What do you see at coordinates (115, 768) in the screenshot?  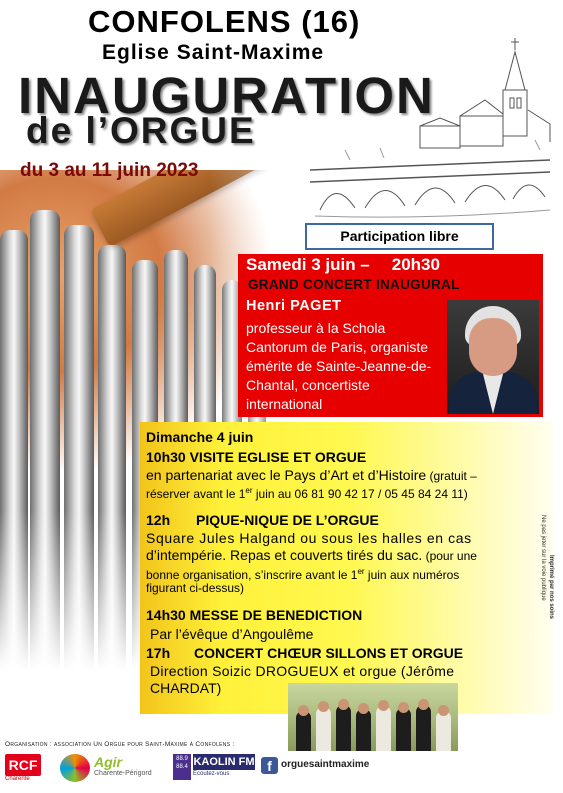 I see `agir-logo: Agir Charente-Périgord` at bounding box center [115, 768].